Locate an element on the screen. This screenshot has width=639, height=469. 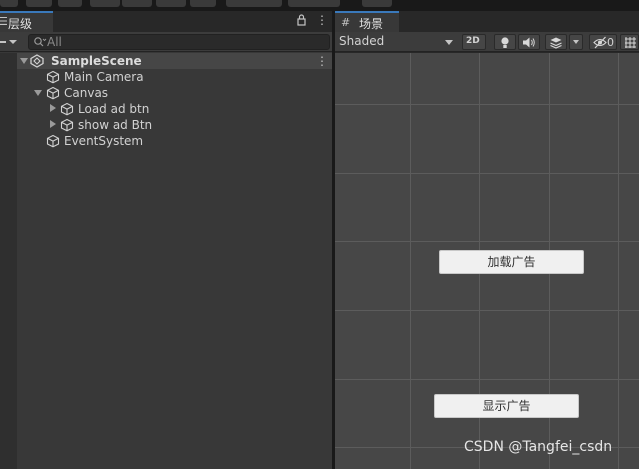
hierarchy-item-label: Canvas is located at coordinates (86, 93).